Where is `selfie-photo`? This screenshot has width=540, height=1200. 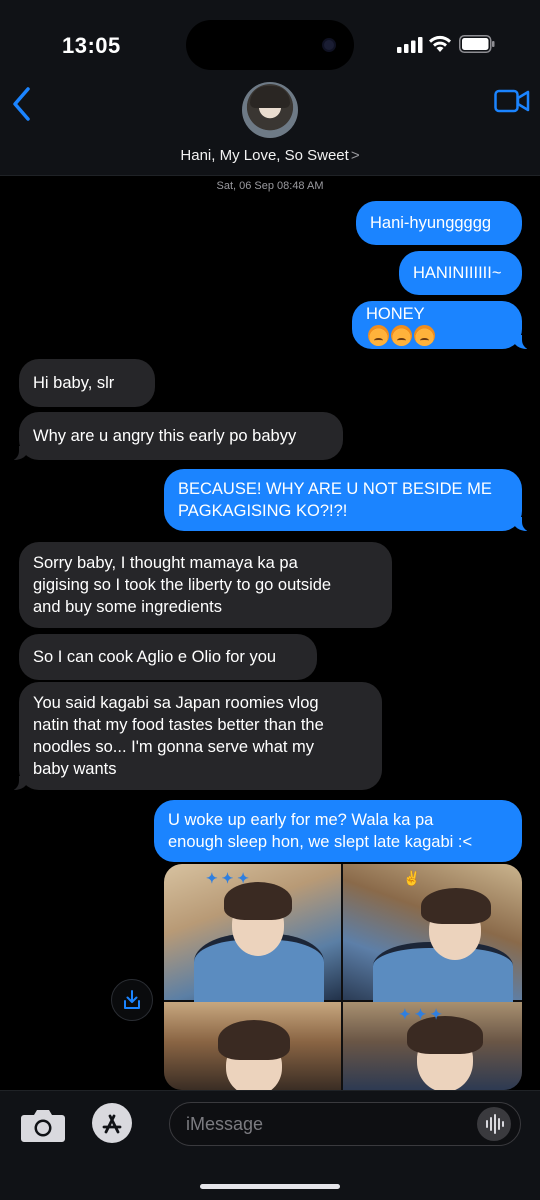
selfie-photo is located at coordinates (252, 1046).